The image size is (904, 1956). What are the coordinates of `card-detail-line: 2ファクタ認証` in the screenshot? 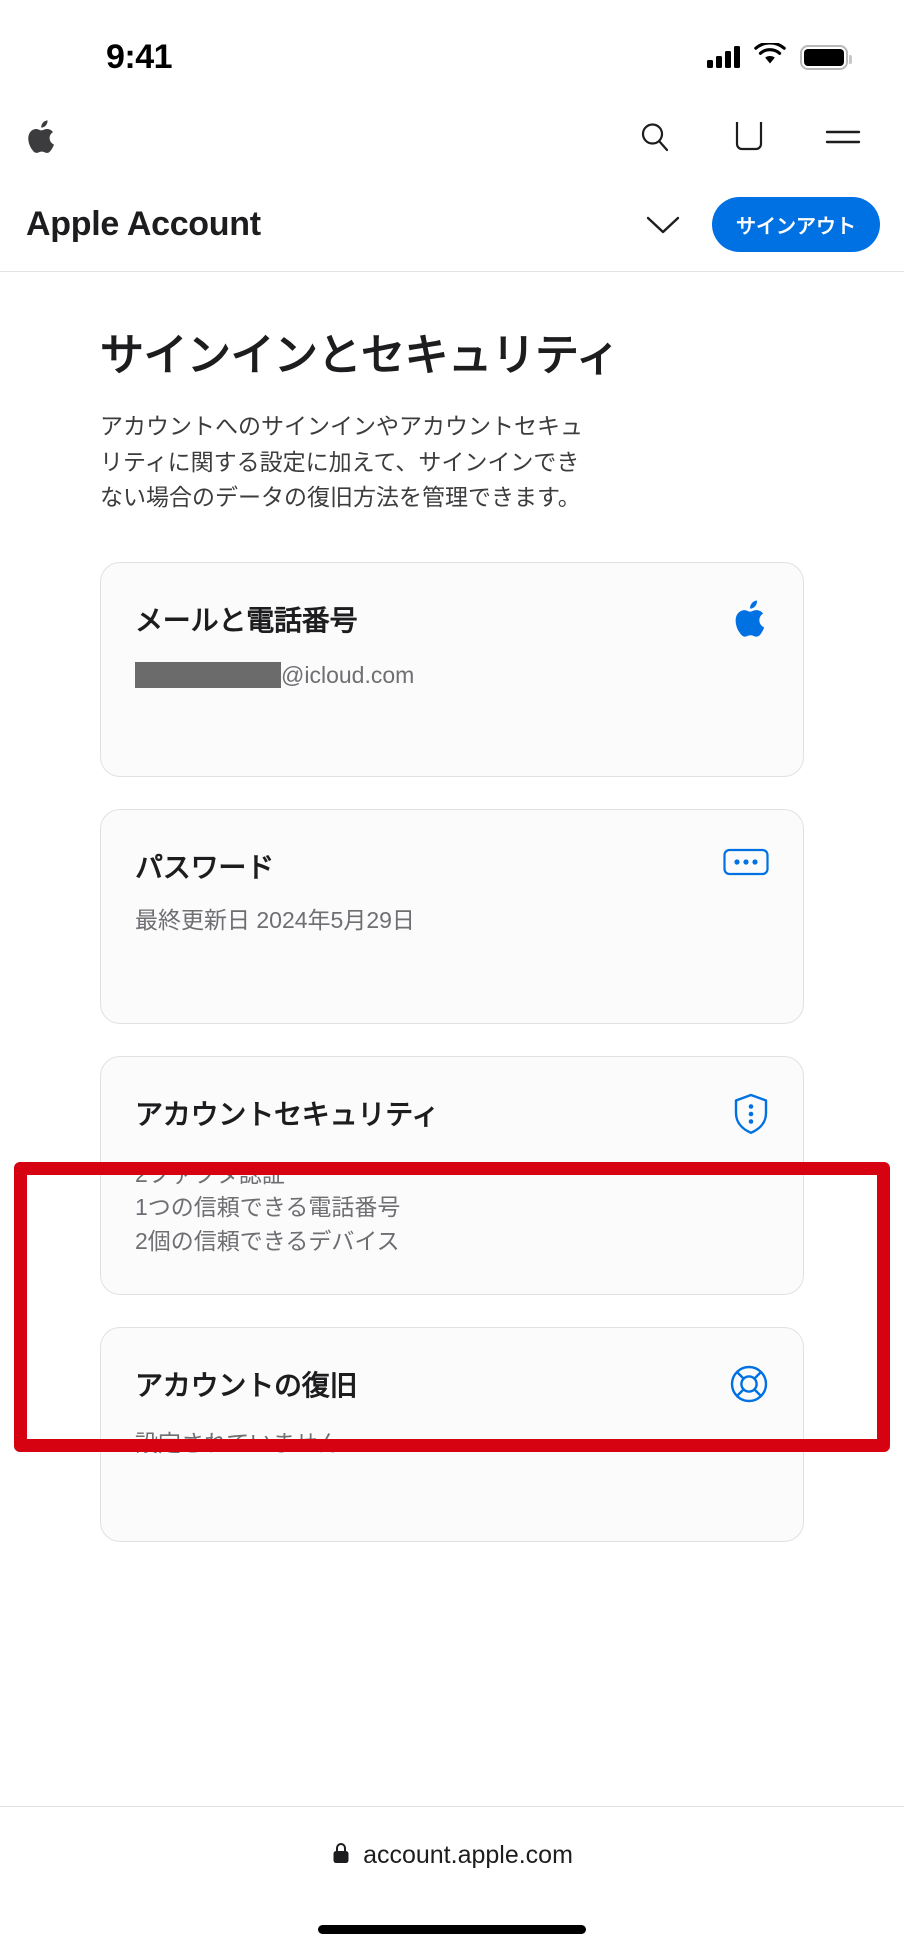 It's located at (210, 1173).